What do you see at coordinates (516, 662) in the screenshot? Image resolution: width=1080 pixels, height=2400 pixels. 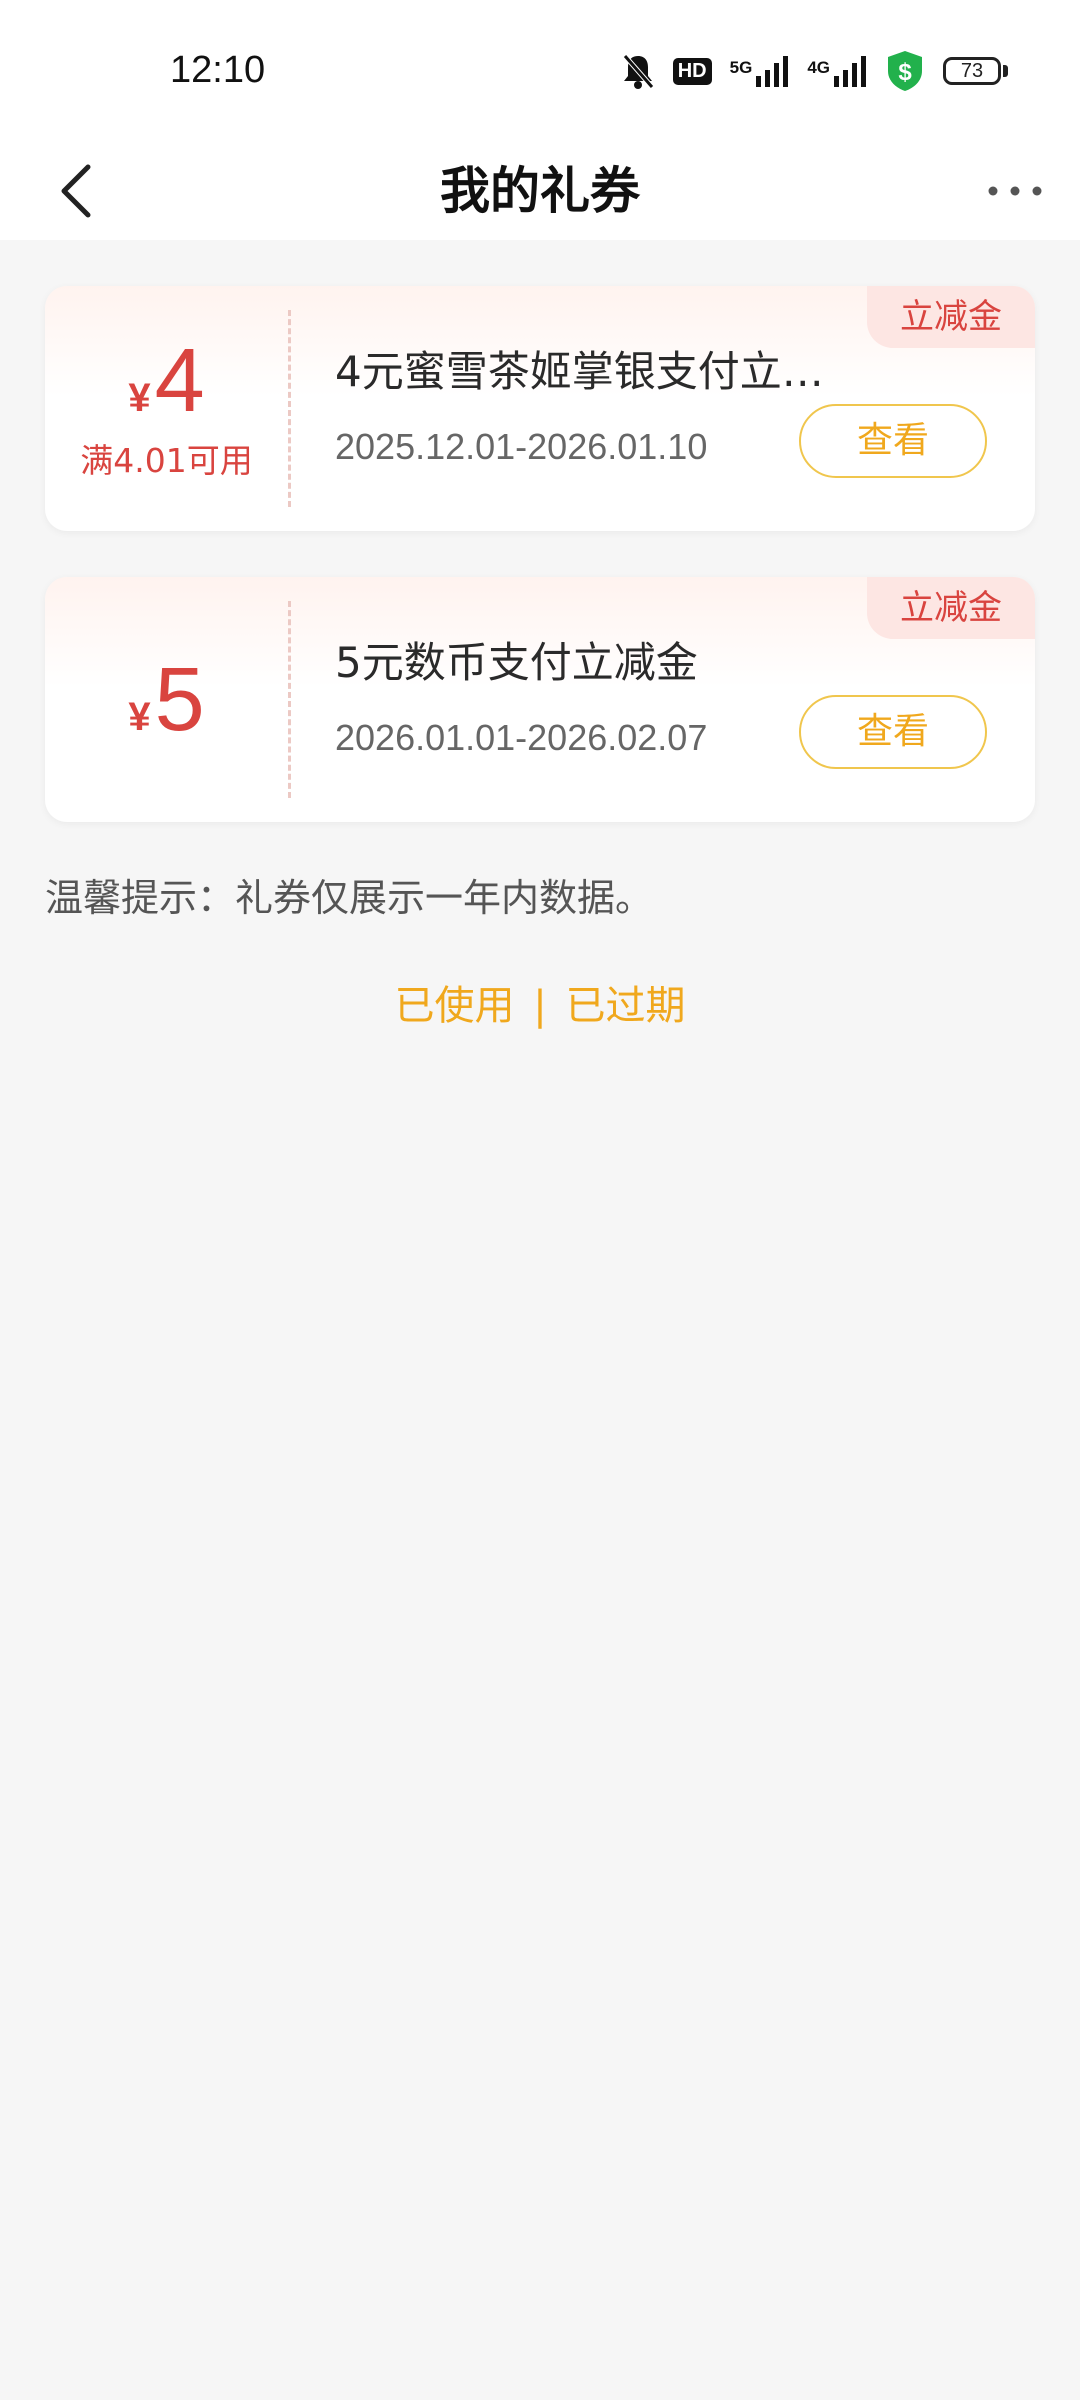 I see `coupon-name: 5元数币支付立减金` at bounding box center [516, 662].